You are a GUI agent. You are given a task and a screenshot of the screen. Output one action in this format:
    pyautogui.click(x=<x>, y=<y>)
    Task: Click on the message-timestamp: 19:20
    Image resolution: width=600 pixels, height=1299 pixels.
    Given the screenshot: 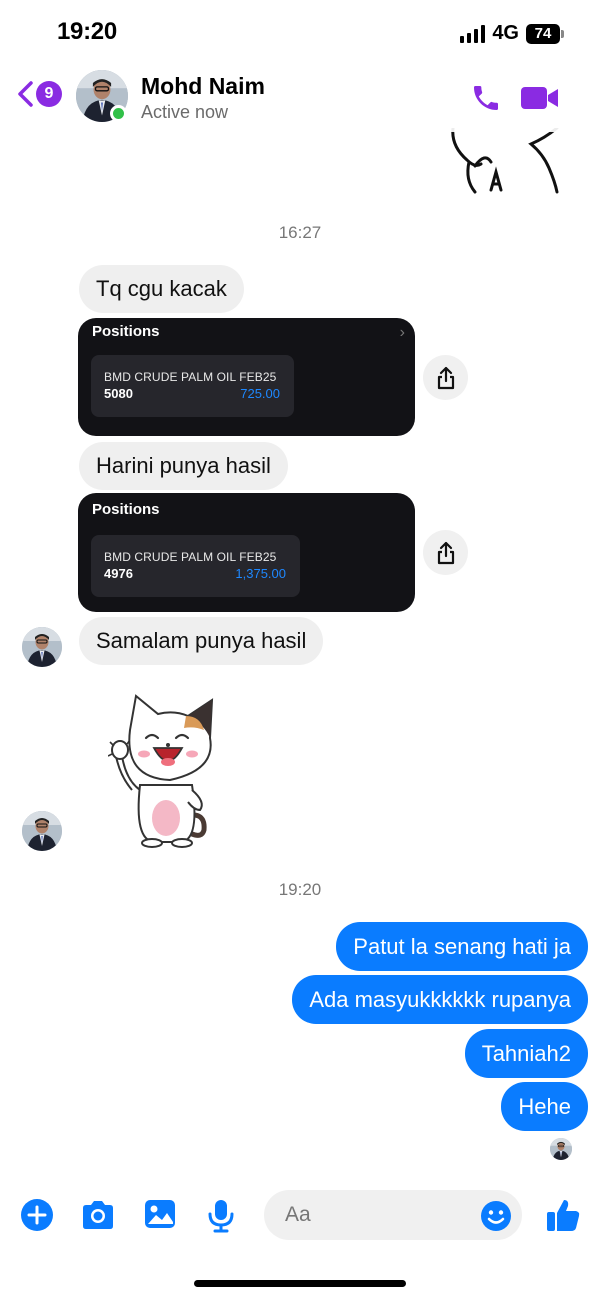 What is the action you would take?
    pyautogui.click(x=300, y=889)
    